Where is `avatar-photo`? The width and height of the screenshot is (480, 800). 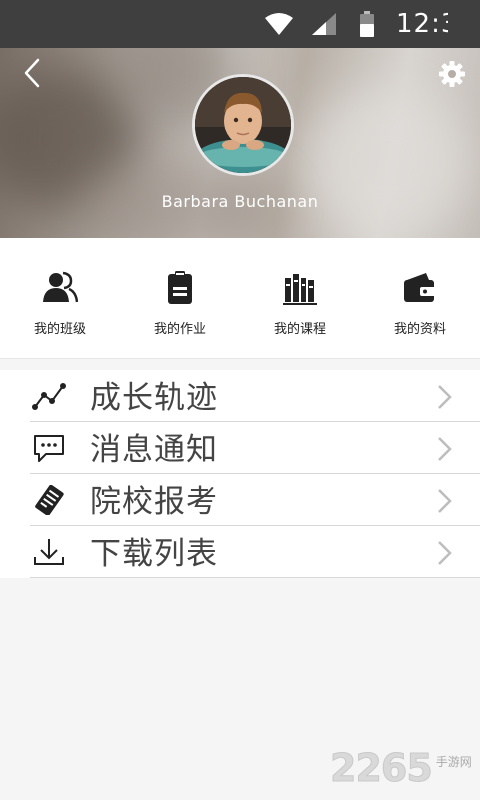
avatar-photo is located at coordinates (243, 125).